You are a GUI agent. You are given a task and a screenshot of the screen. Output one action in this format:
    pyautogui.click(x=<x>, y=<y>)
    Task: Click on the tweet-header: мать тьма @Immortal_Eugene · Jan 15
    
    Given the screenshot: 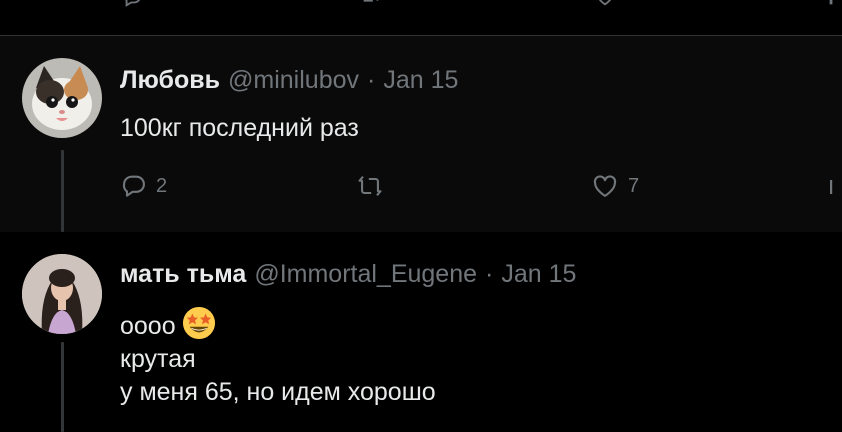 What is the action you would take?
    pyautogui.click(x=348, y=274)
    